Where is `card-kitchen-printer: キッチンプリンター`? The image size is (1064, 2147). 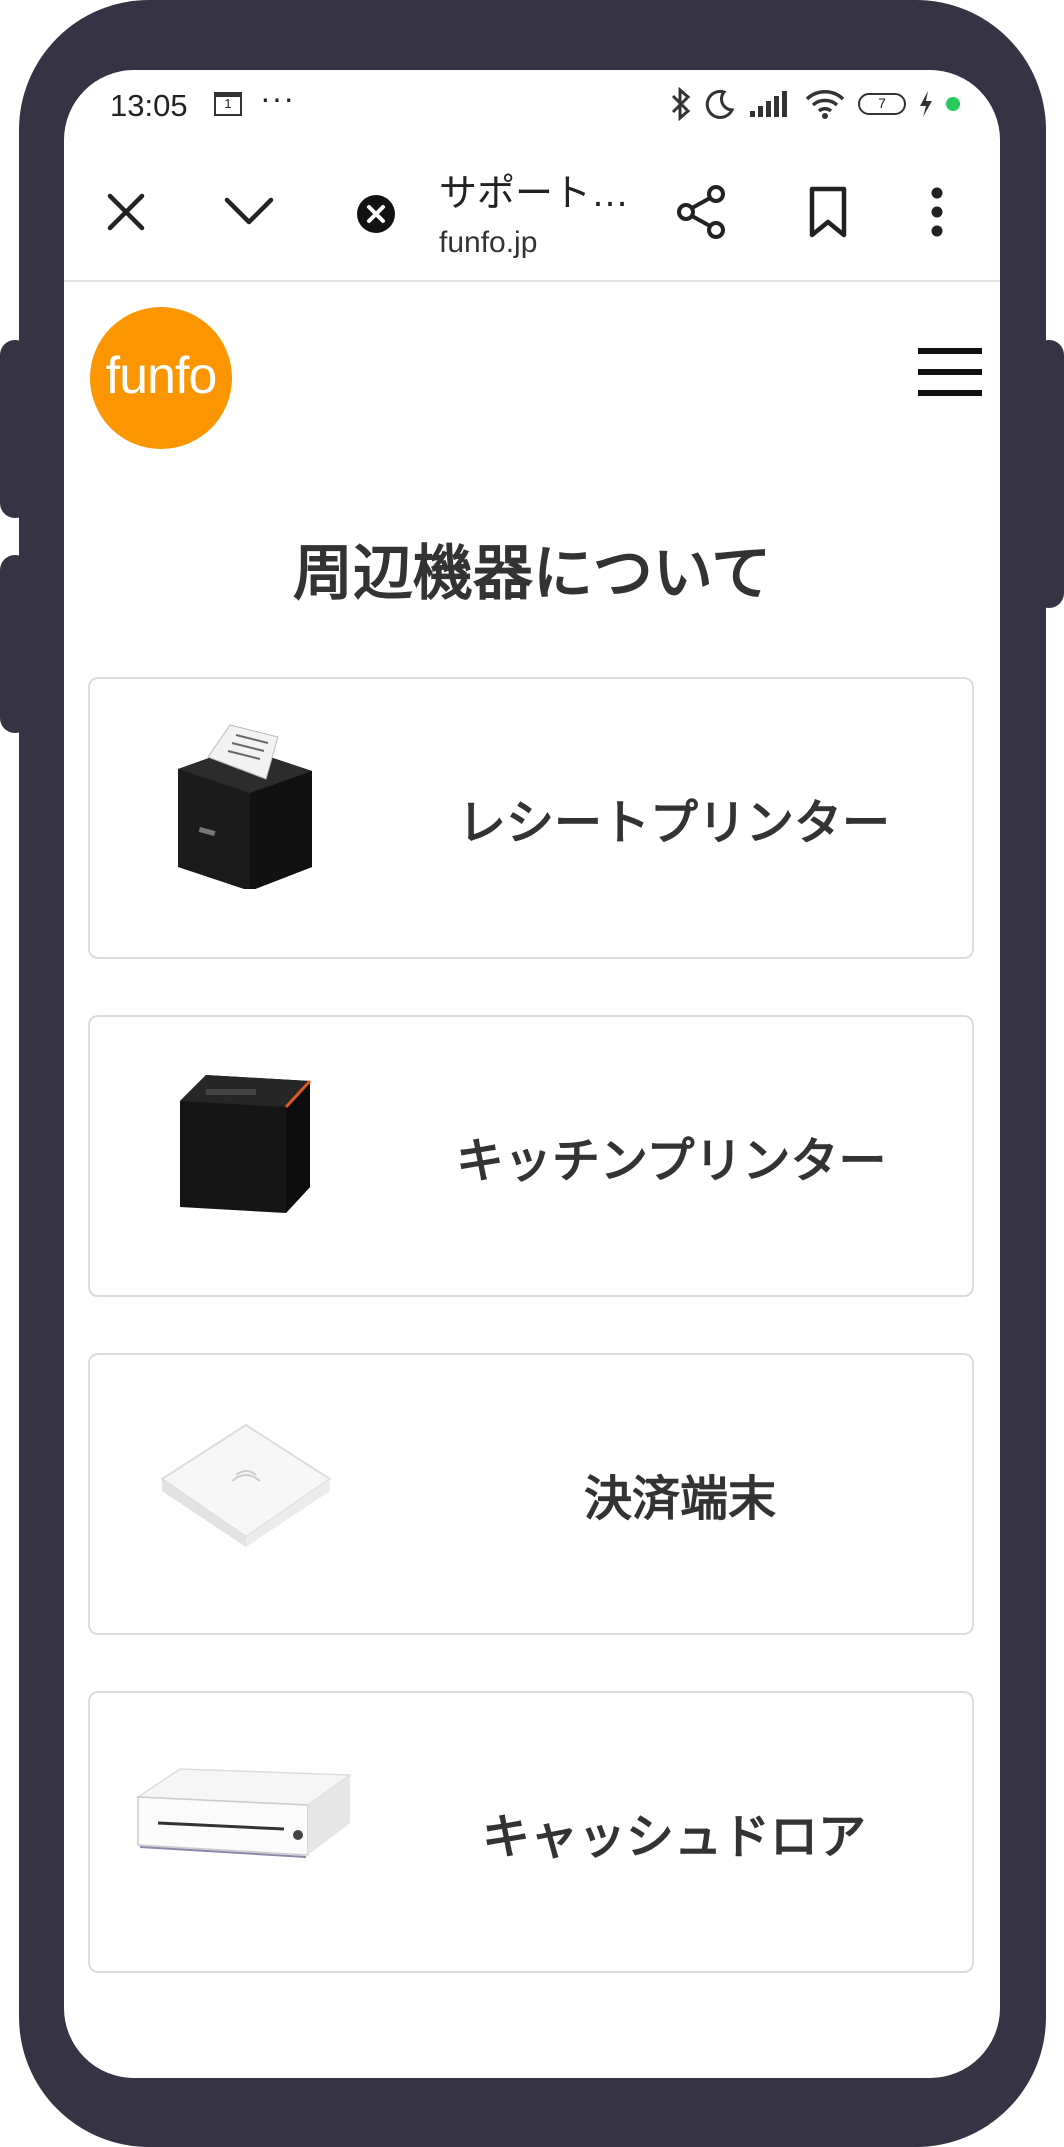 card-kitchen-printer: キッチンプリンター is located at coordinates (531, 1156).